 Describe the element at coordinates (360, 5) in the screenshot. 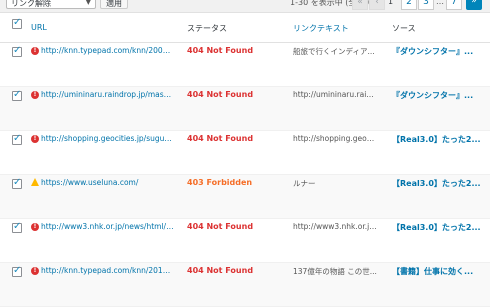

I see `first-page-button: «` at that location.